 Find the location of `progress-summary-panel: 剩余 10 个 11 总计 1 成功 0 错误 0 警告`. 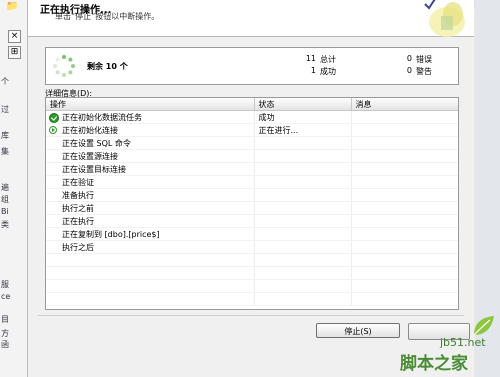

progress-summary-panel: 剩余 10 个 11 总计 1 成功 0 错误 0 警告 is located at coordinates (252, 66).